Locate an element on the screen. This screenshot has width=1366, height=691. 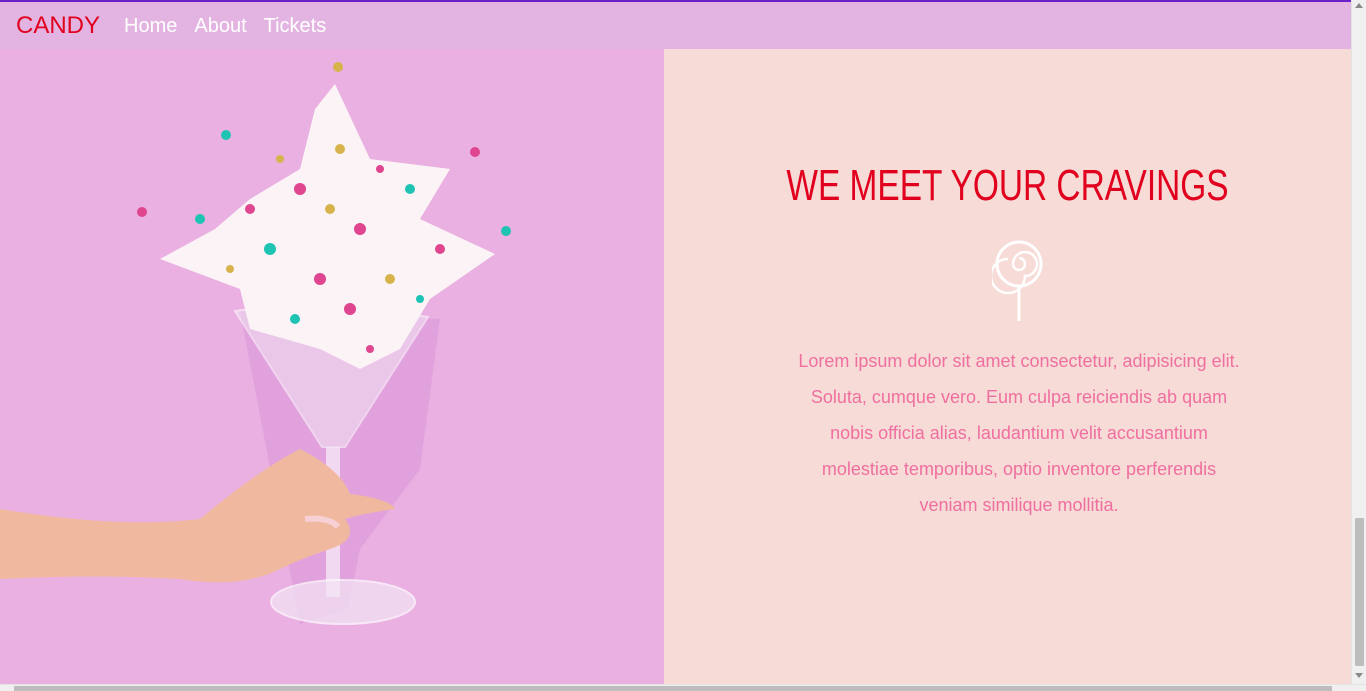
scroll-down-icon is located at coordinates (1359, 675).